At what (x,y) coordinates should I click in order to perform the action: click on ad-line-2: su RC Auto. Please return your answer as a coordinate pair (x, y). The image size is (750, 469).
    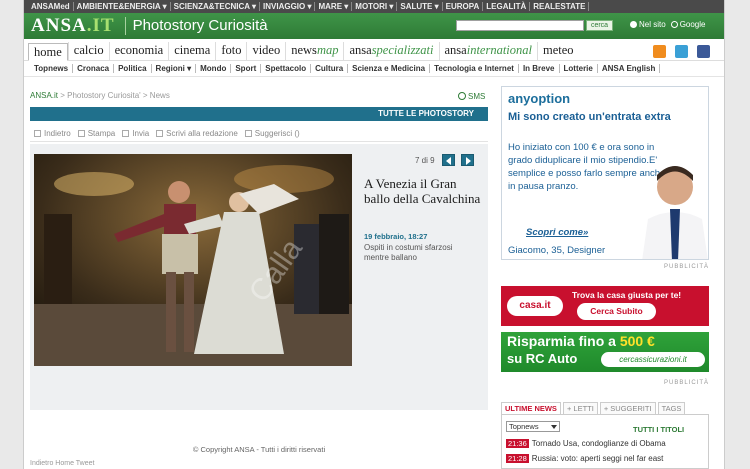
    Looking at the image, I should click on (542, 358).